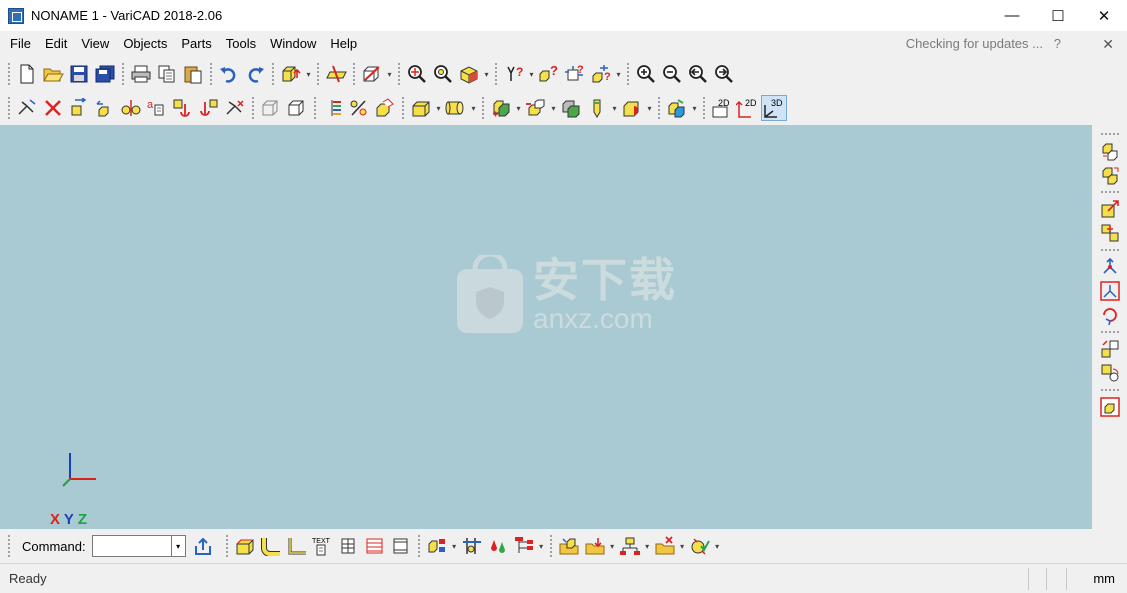 The height and width of the screenshot is (593, 1127). What do you see at coordinates (291, 74) in the screenshot?
I see `insert-solid-icon` at bounding box center [291, 74].